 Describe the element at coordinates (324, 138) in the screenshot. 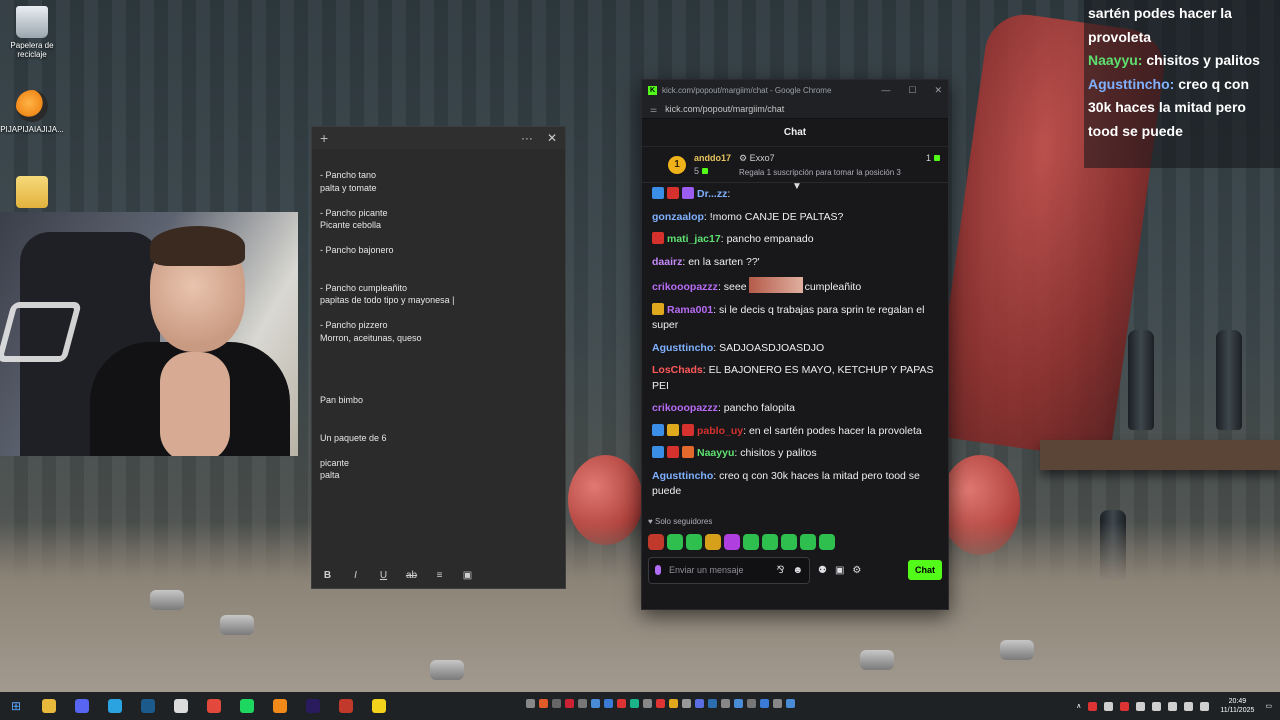

I see `new-note-icon: +` at that location.